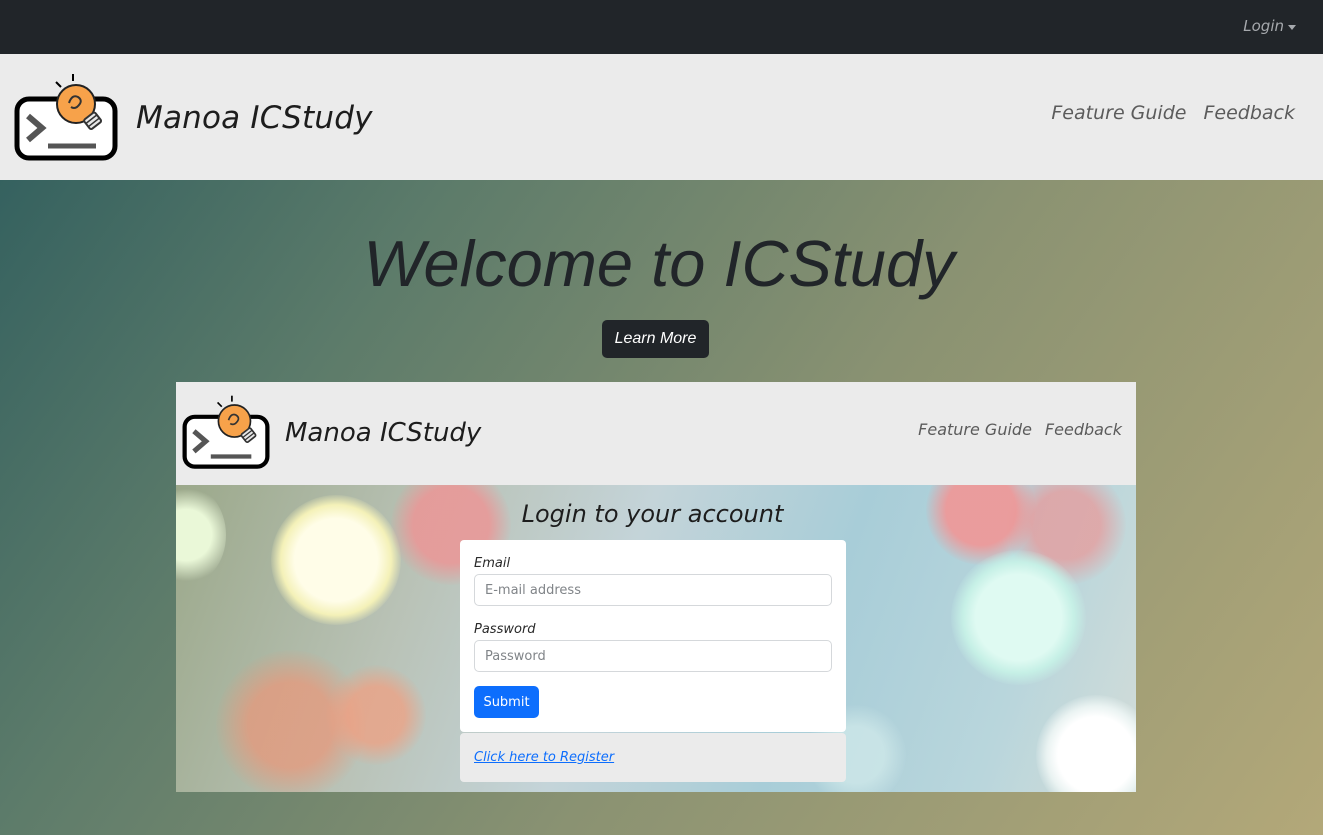 The height and width of the screenshot is (835, 1323). I want to click on password-input, so click(653, 656).